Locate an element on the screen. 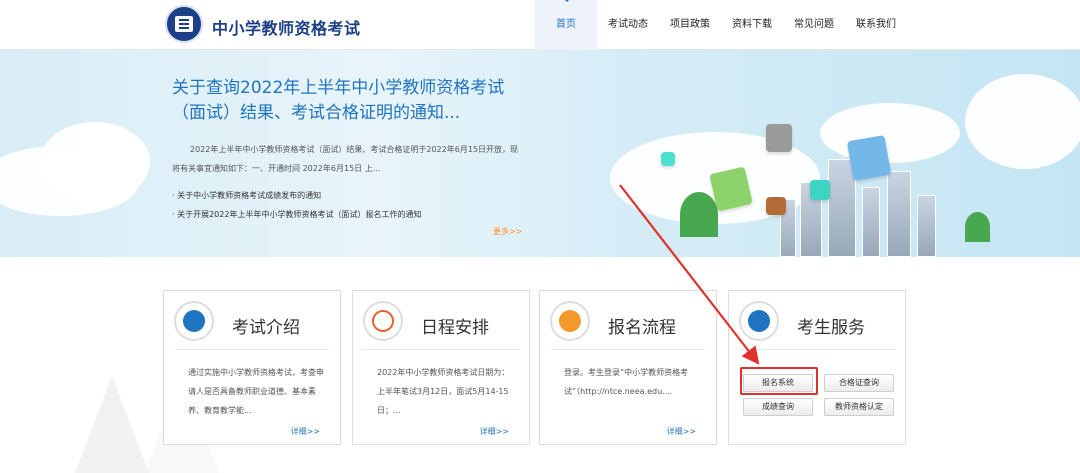 This screenshot has width=1080, height=473. exam-intro-icon is located at coordinates (194, 321).